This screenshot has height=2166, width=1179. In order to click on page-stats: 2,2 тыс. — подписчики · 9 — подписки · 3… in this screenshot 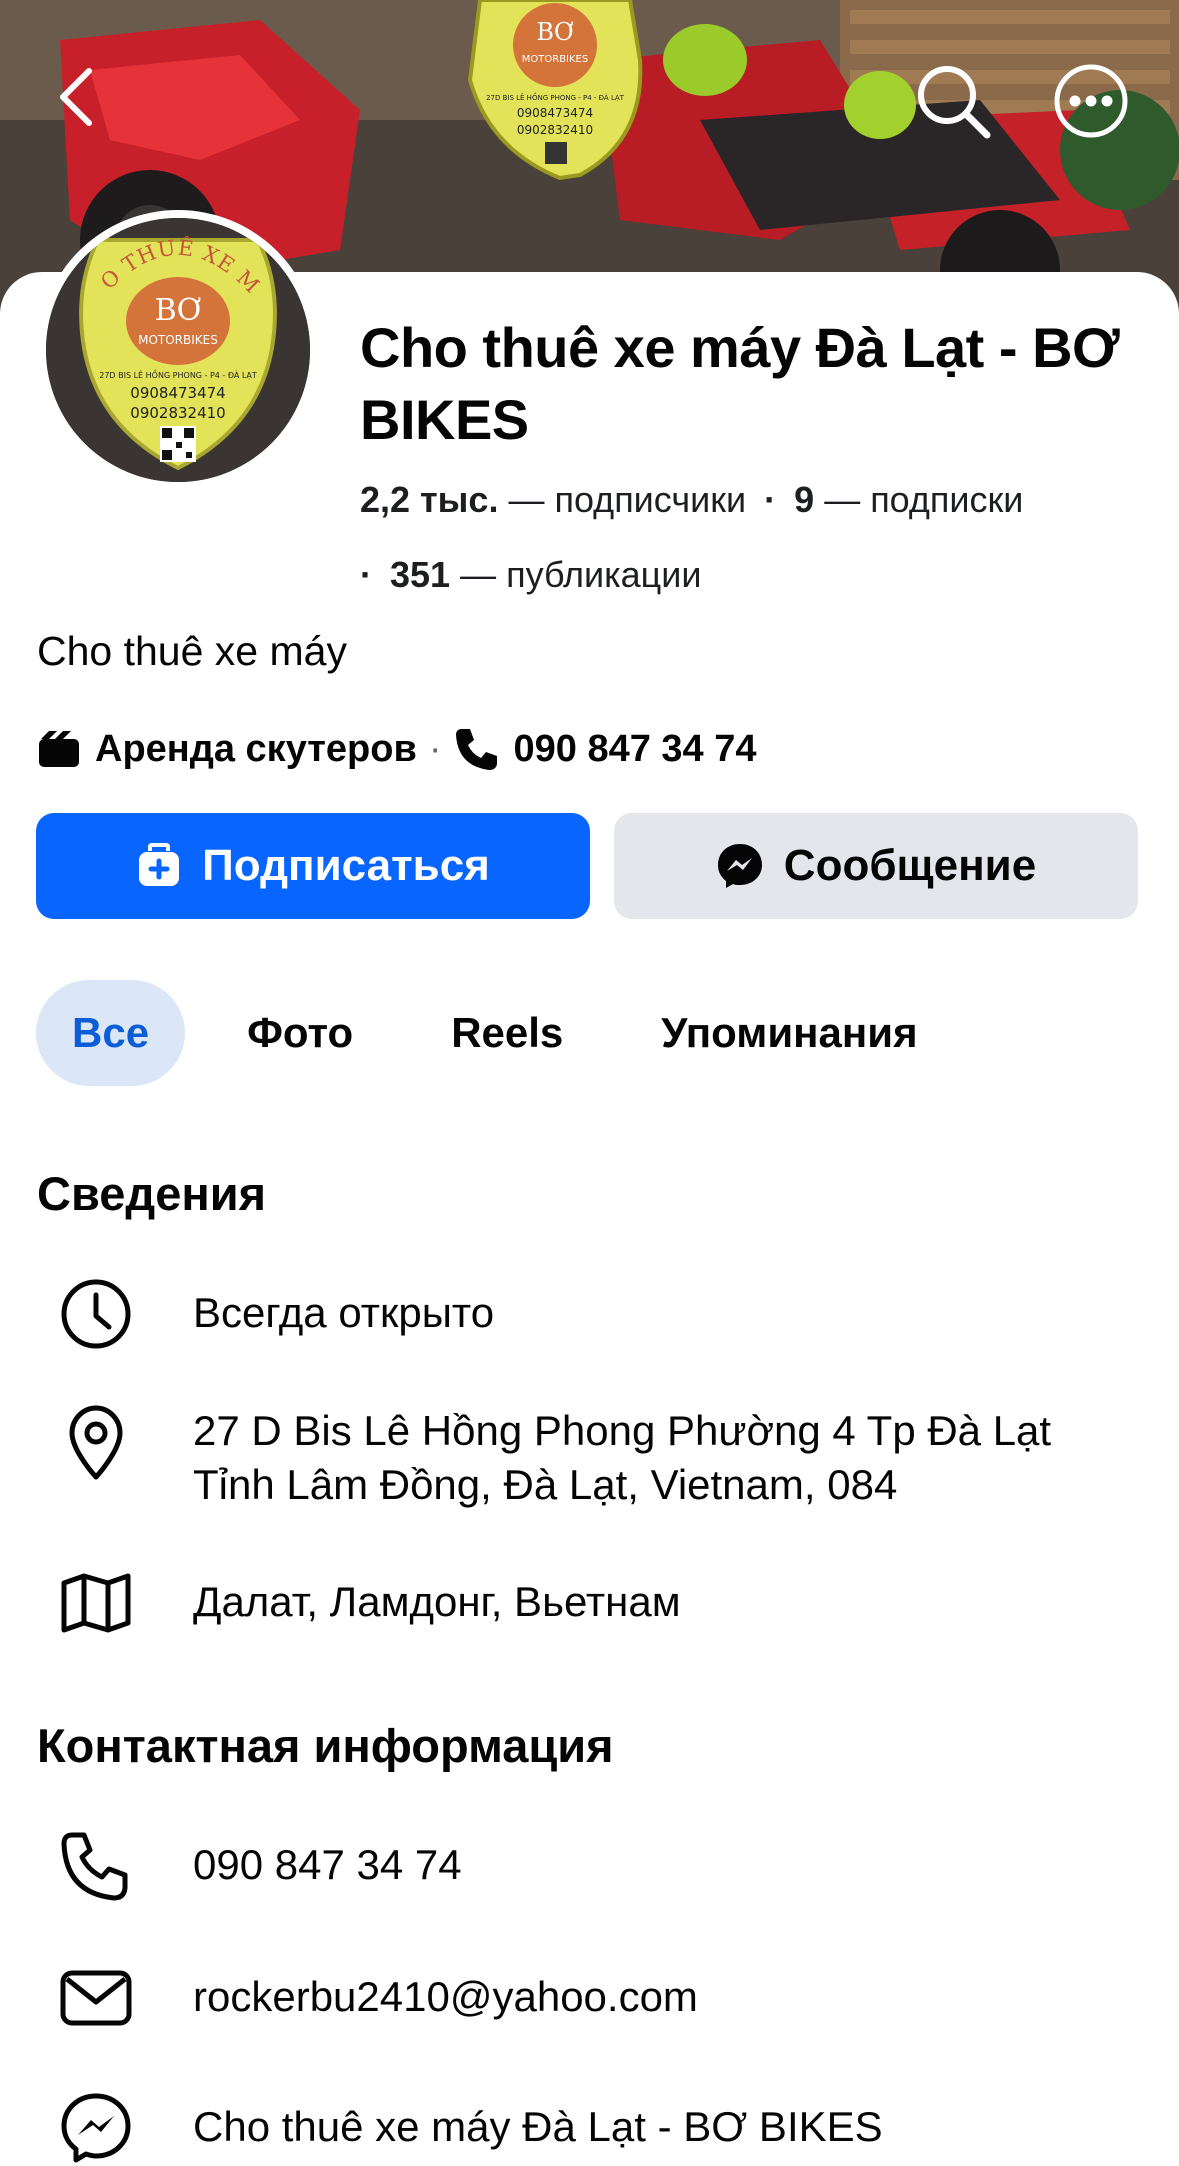, I will do `click(692, 537)`.